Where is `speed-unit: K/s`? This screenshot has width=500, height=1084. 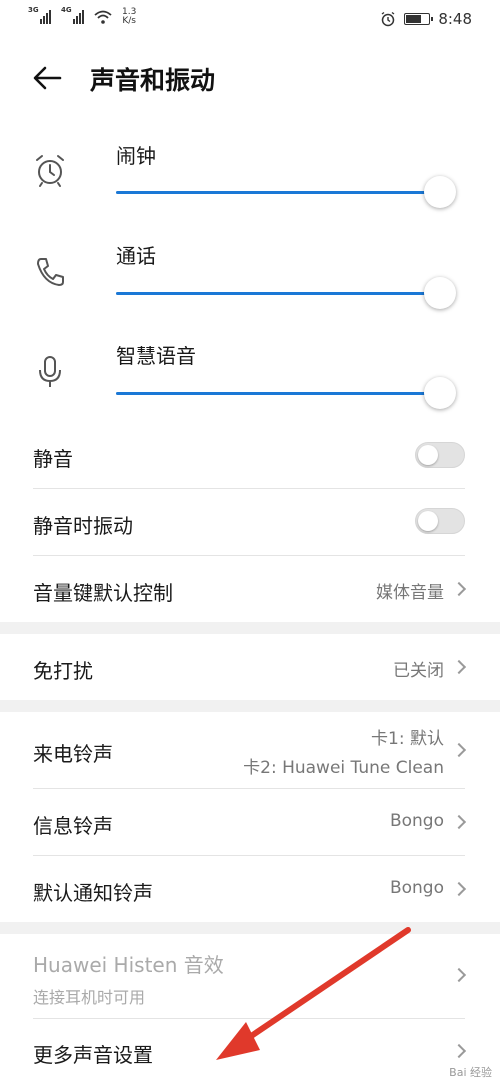 speed-unit: K/s is located at coordinates (129, 21).